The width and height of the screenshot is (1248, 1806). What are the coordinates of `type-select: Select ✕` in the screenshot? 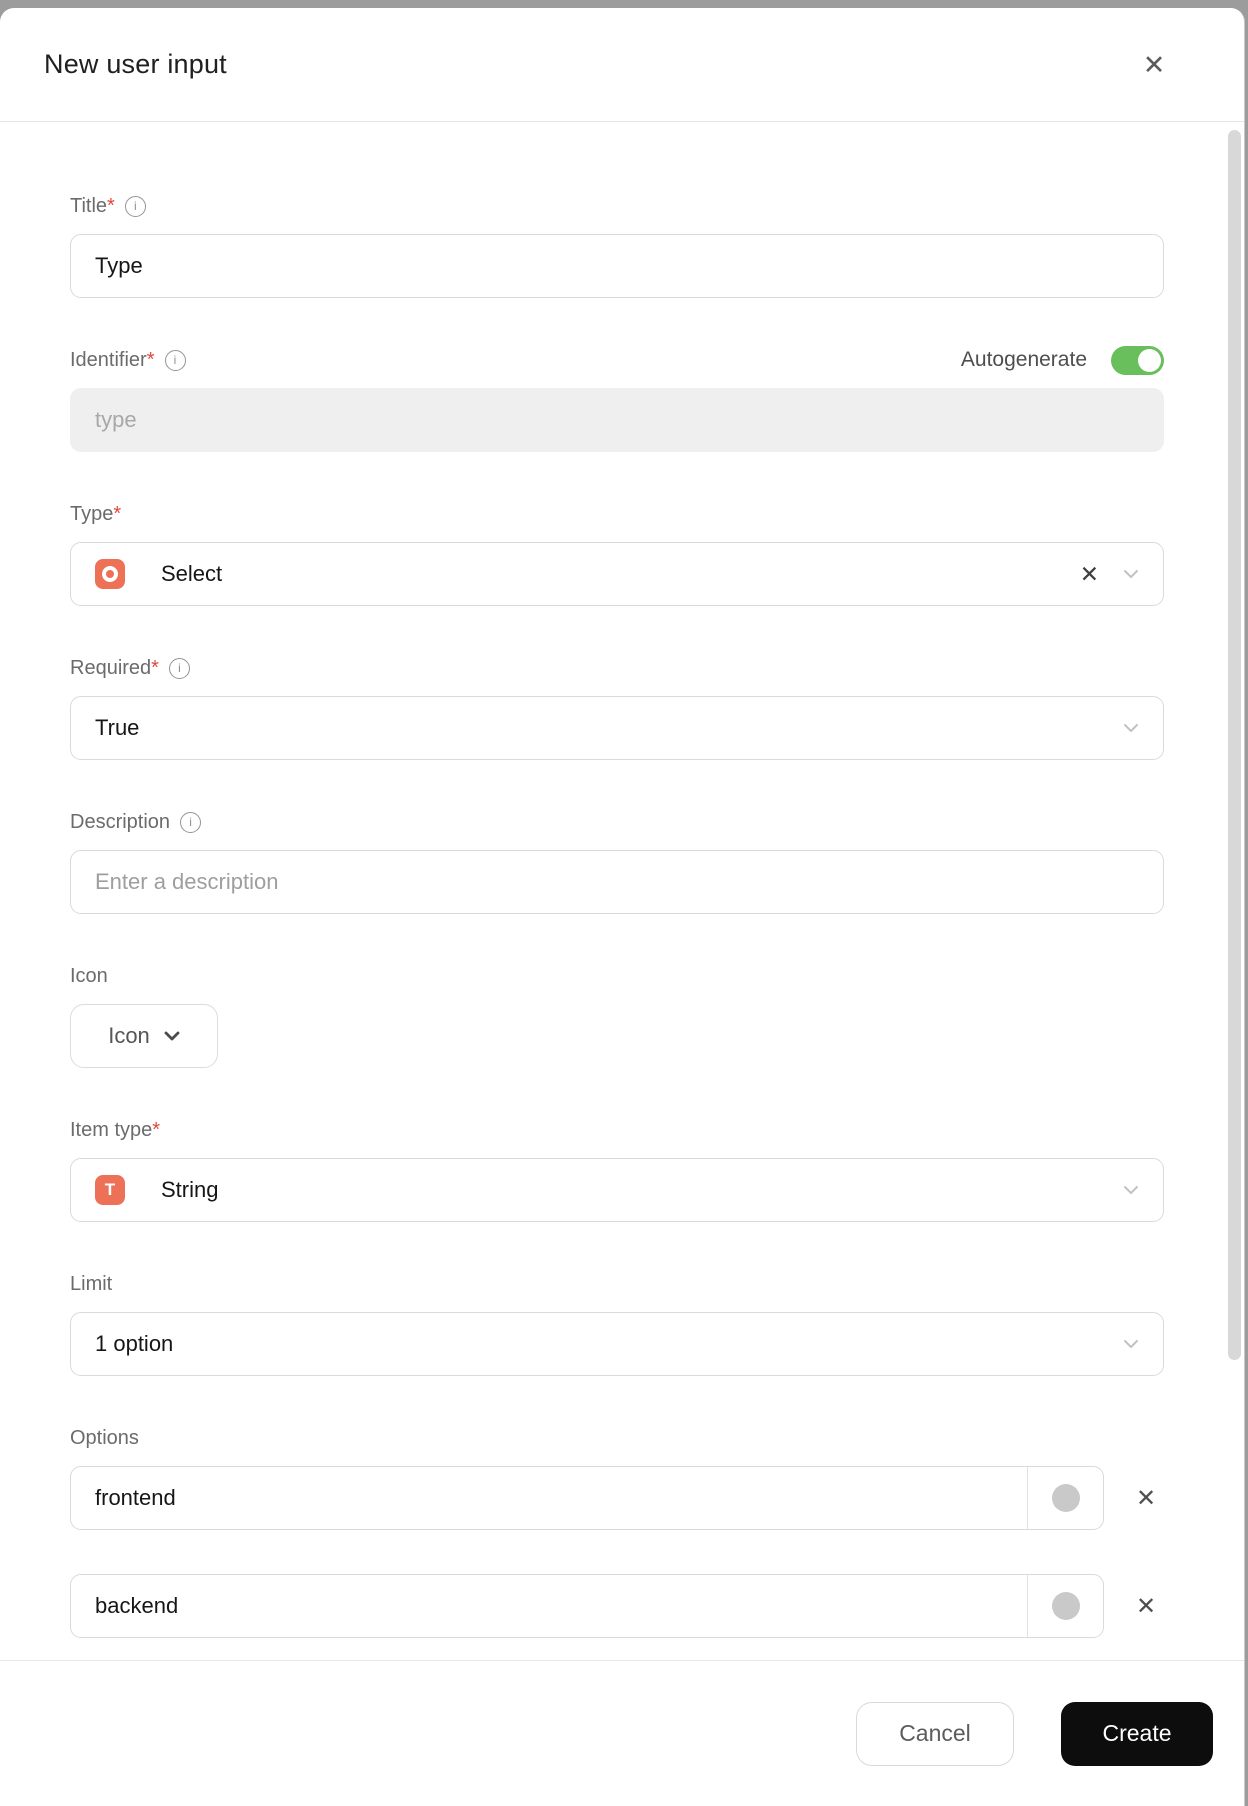 It's located at (617, 574).